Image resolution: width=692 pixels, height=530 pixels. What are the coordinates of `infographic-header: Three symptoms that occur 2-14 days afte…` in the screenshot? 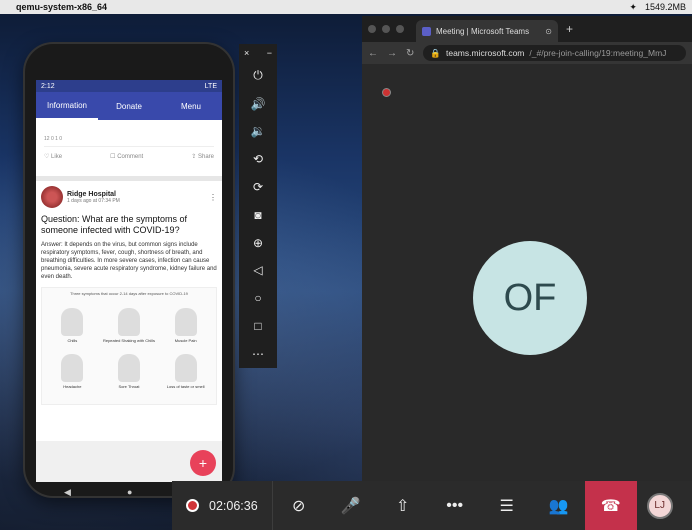 It's located at (129, 293).